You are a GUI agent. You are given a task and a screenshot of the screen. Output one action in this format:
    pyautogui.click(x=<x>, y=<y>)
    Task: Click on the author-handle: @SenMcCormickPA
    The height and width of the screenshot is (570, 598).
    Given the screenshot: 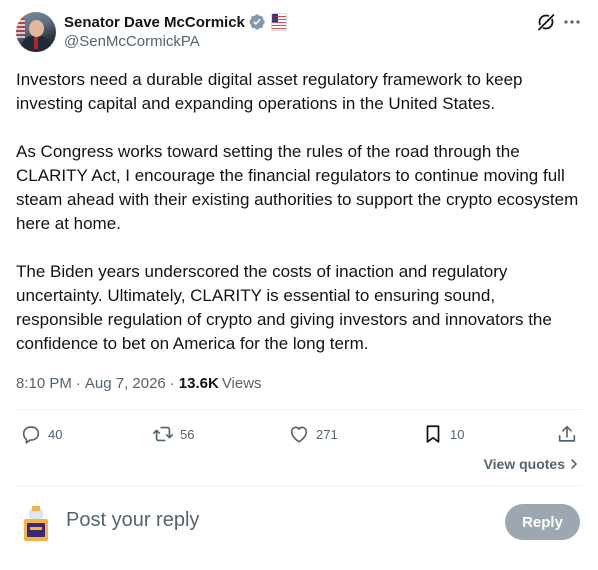 What is the action you would take?
    pyautogui.click(x=132, y=41)
    